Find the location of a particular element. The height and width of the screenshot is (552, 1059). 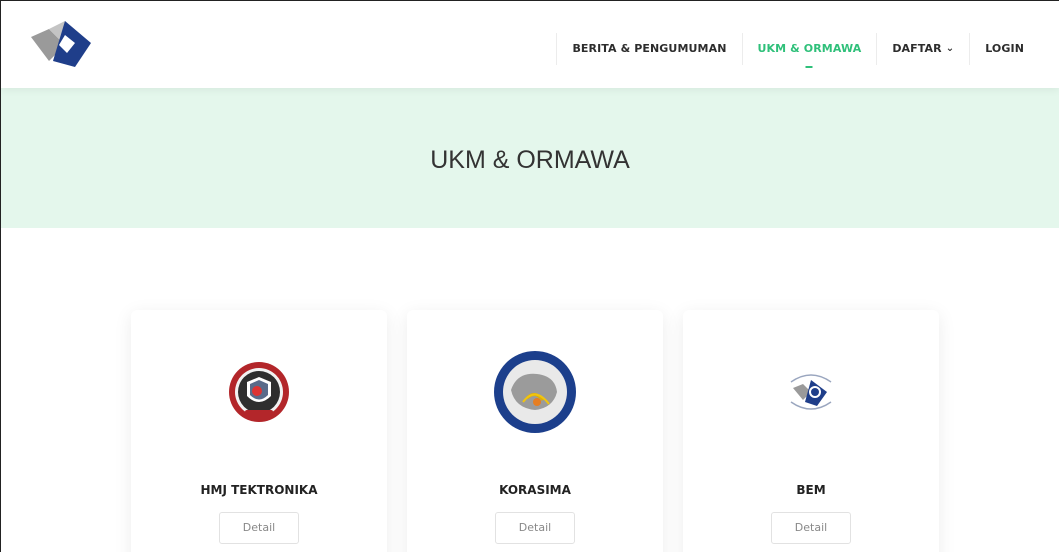

nav-berita-pengumuman: BERITA & PENGUMUMAN is located at coordinates (648, 49).